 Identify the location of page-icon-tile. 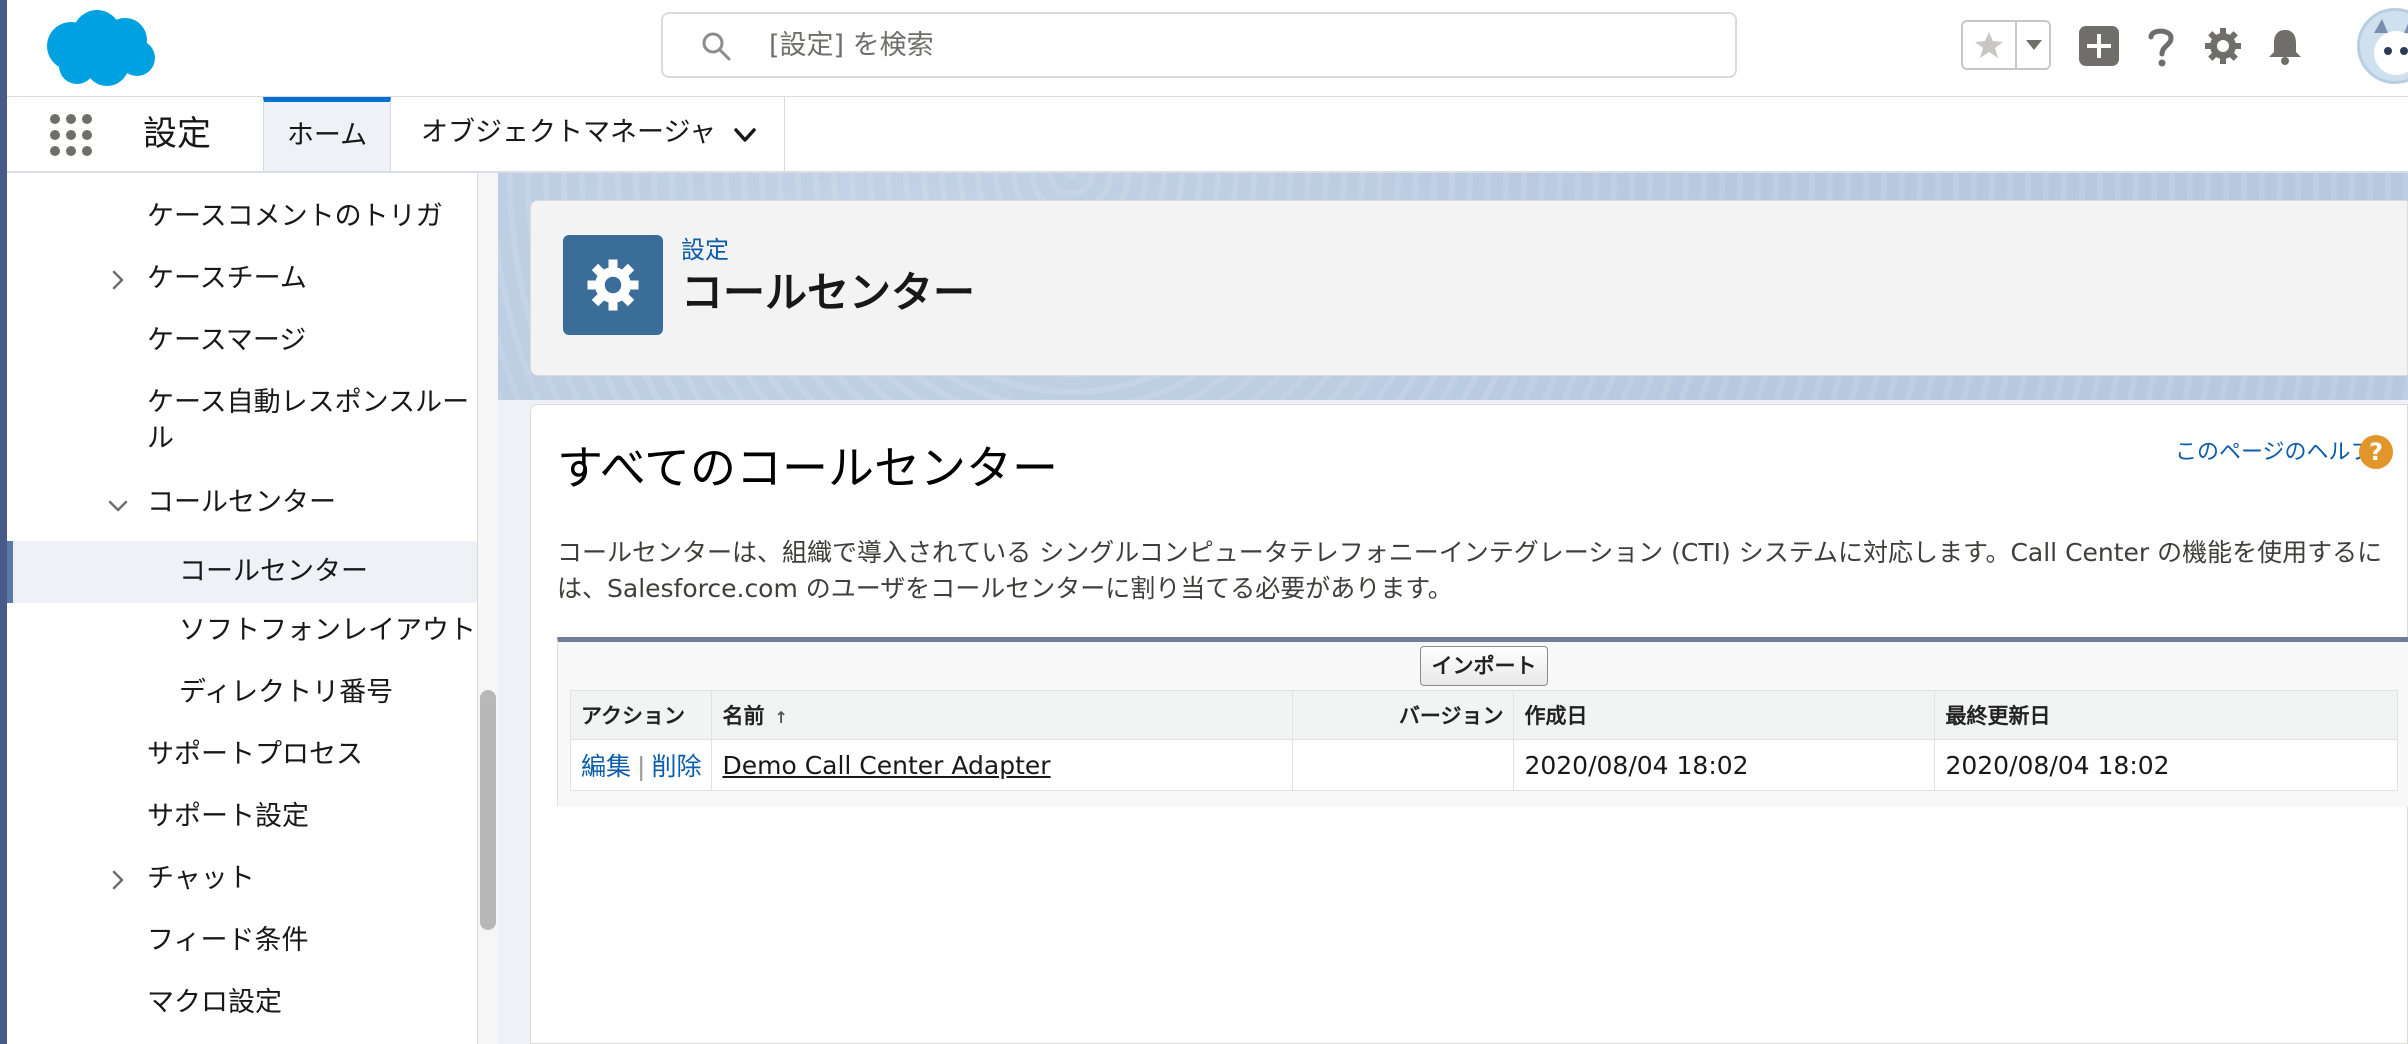
(613, 285).